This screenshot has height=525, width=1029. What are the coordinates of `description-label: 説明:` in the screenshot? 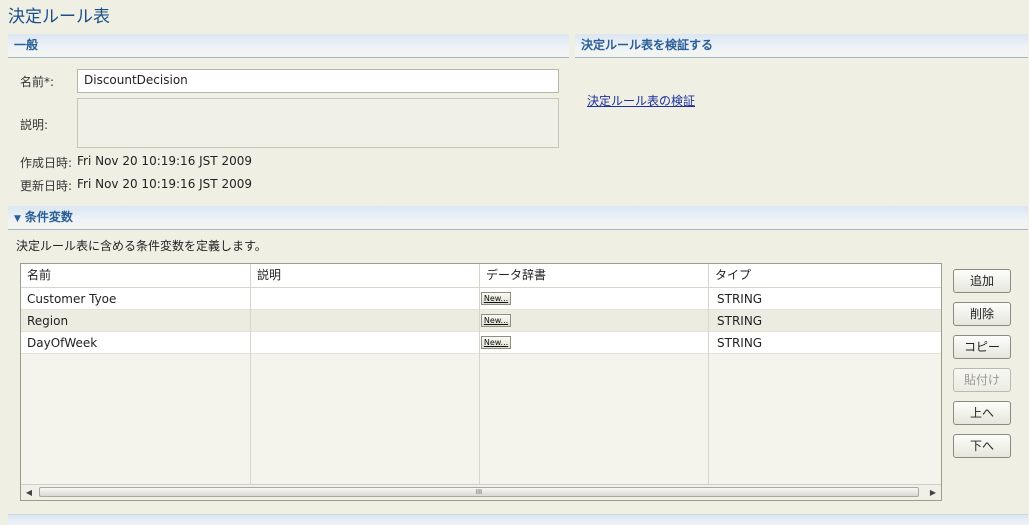 It's located at (34, 125).